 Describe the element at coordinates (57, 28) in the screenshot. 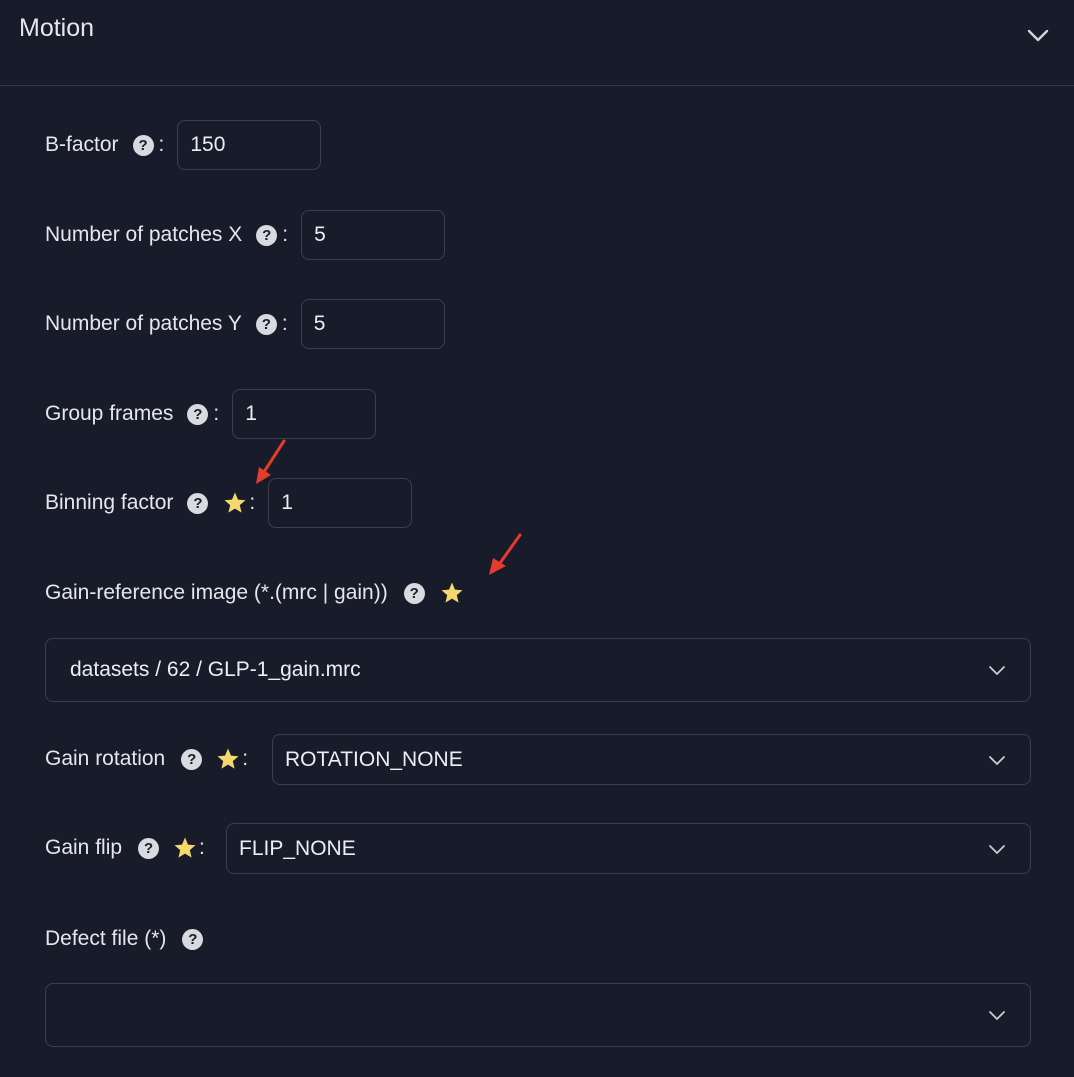

I see `panel-title: Motion` at that location.